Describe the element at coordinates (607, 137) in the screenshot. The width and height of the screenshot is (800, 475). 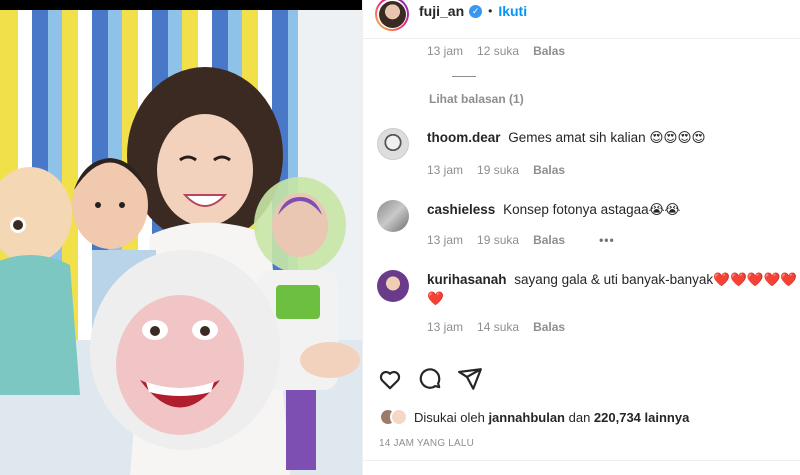
I see `comment-text: Gemes amat sih kalian 😍😍😍😍` at that location.